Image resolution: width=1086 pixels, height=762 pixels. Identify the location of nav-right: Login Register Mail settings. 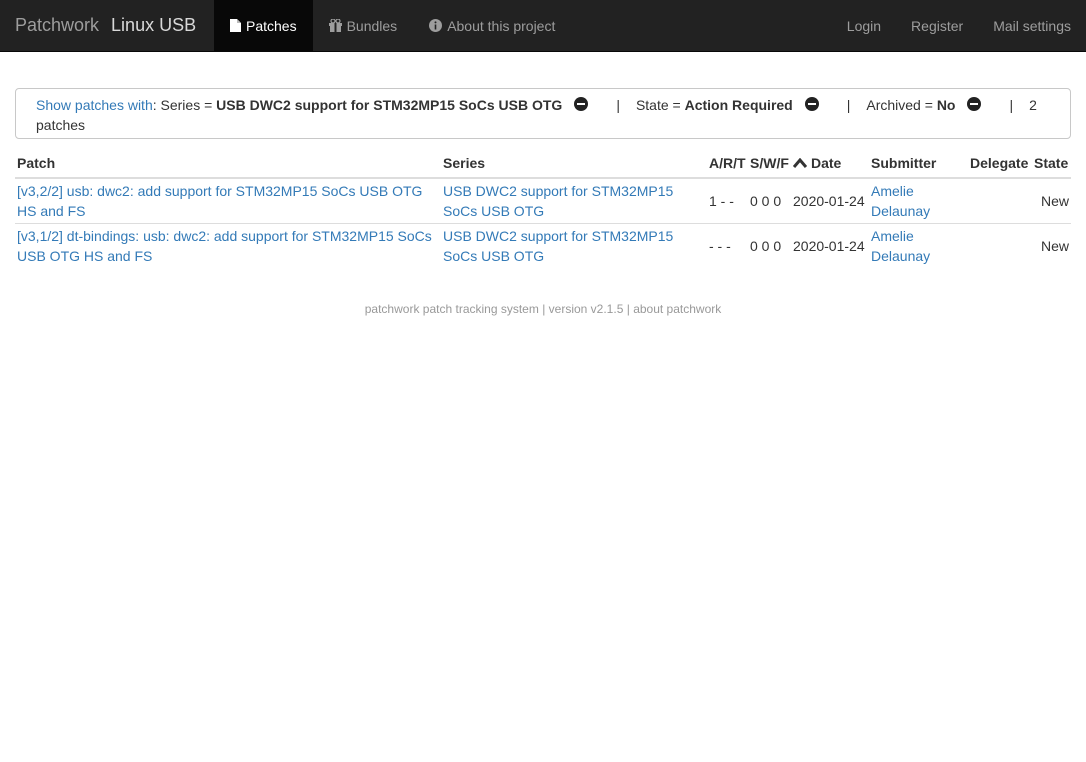
(959, 25).